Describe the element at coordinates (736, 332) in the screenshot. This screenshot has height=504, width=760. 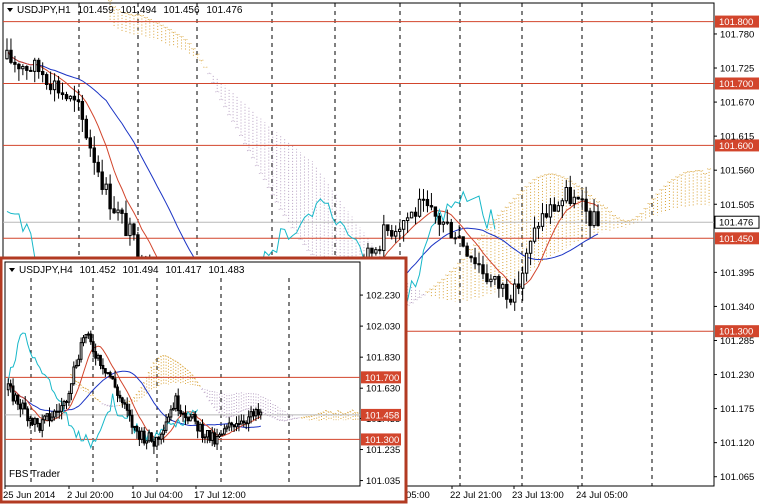
I see `level-badge-label: 101.300` at that location.